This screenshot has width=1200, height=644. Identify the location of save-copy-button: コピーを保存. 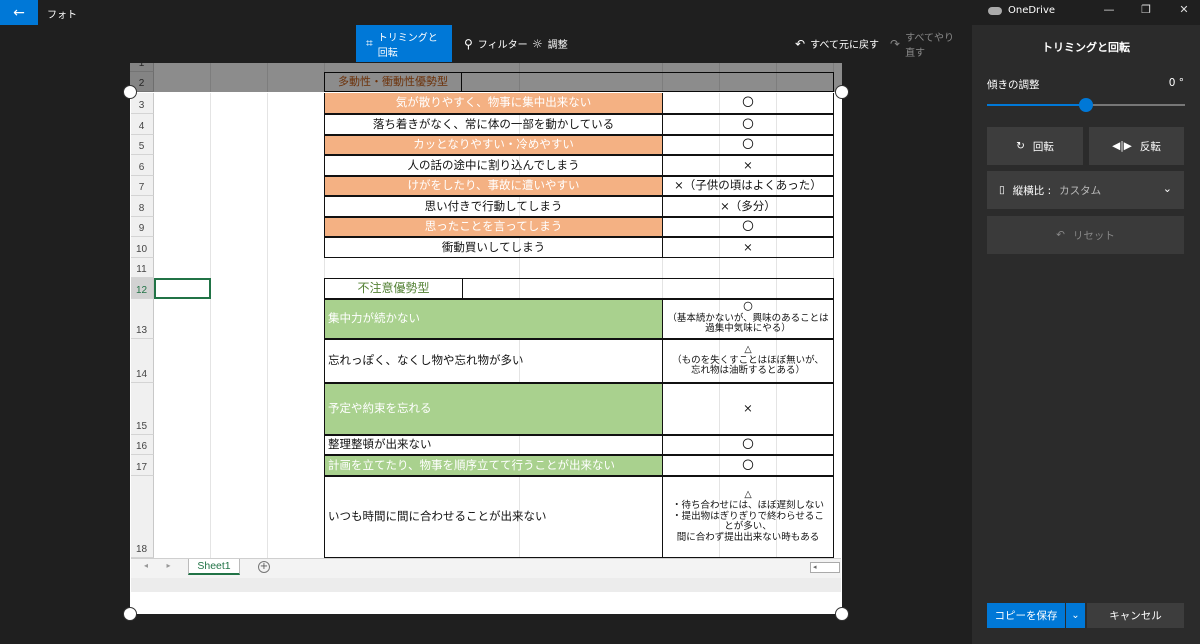
(1026, 615).